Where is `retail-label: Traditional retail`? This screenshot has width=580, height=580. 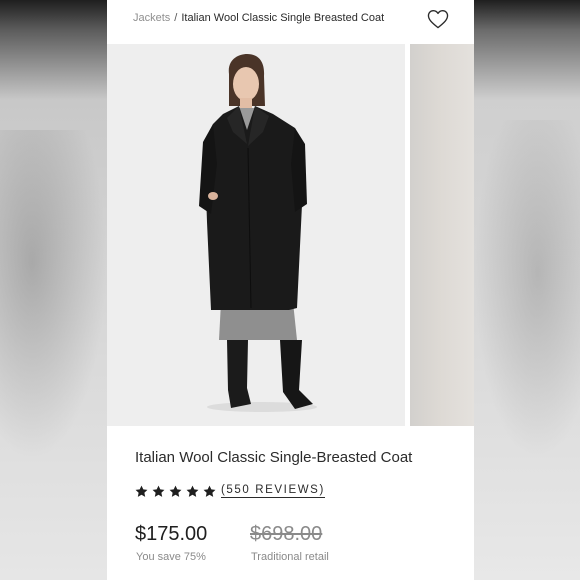
retail-label: Traditional retail is located at coordinates (290, 557).